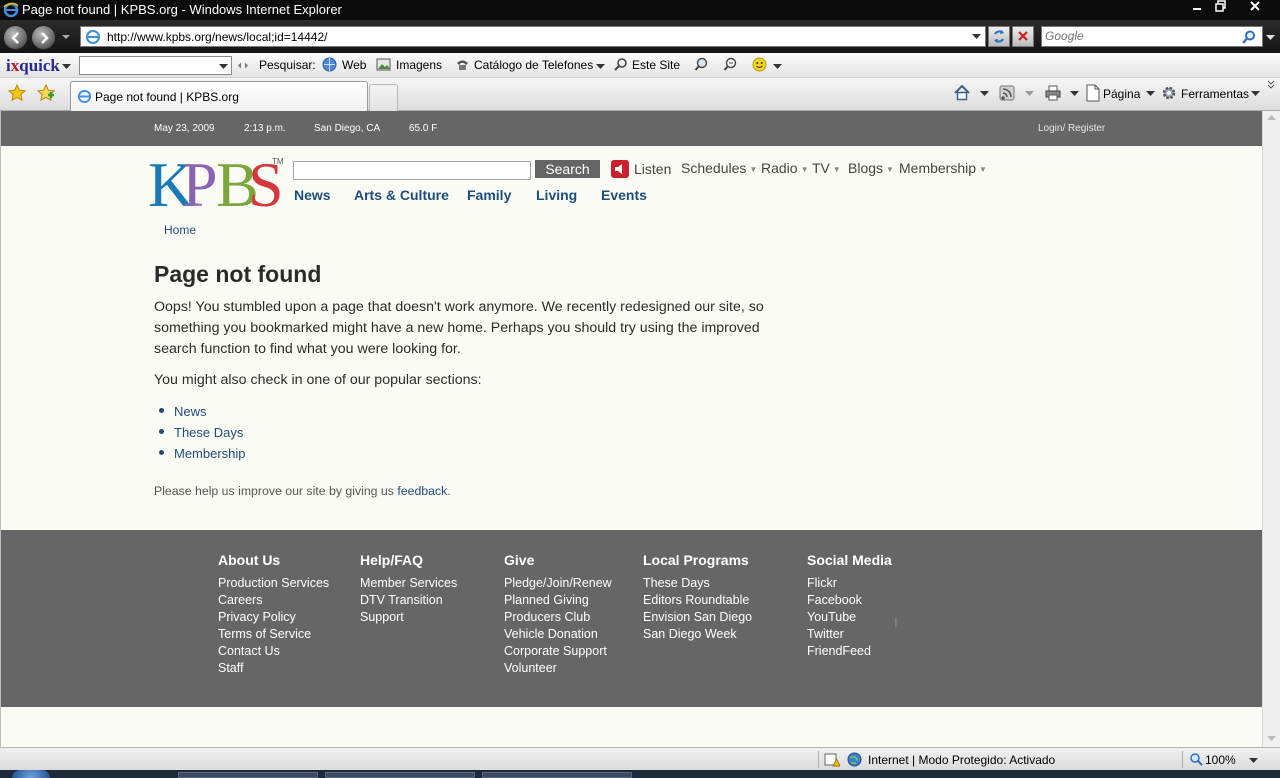 The width and height of the screenshot is (1280, 778). Describe the element at coordinates (273, 600) in the screenshot. I see `footer-link: Careers` at that location.